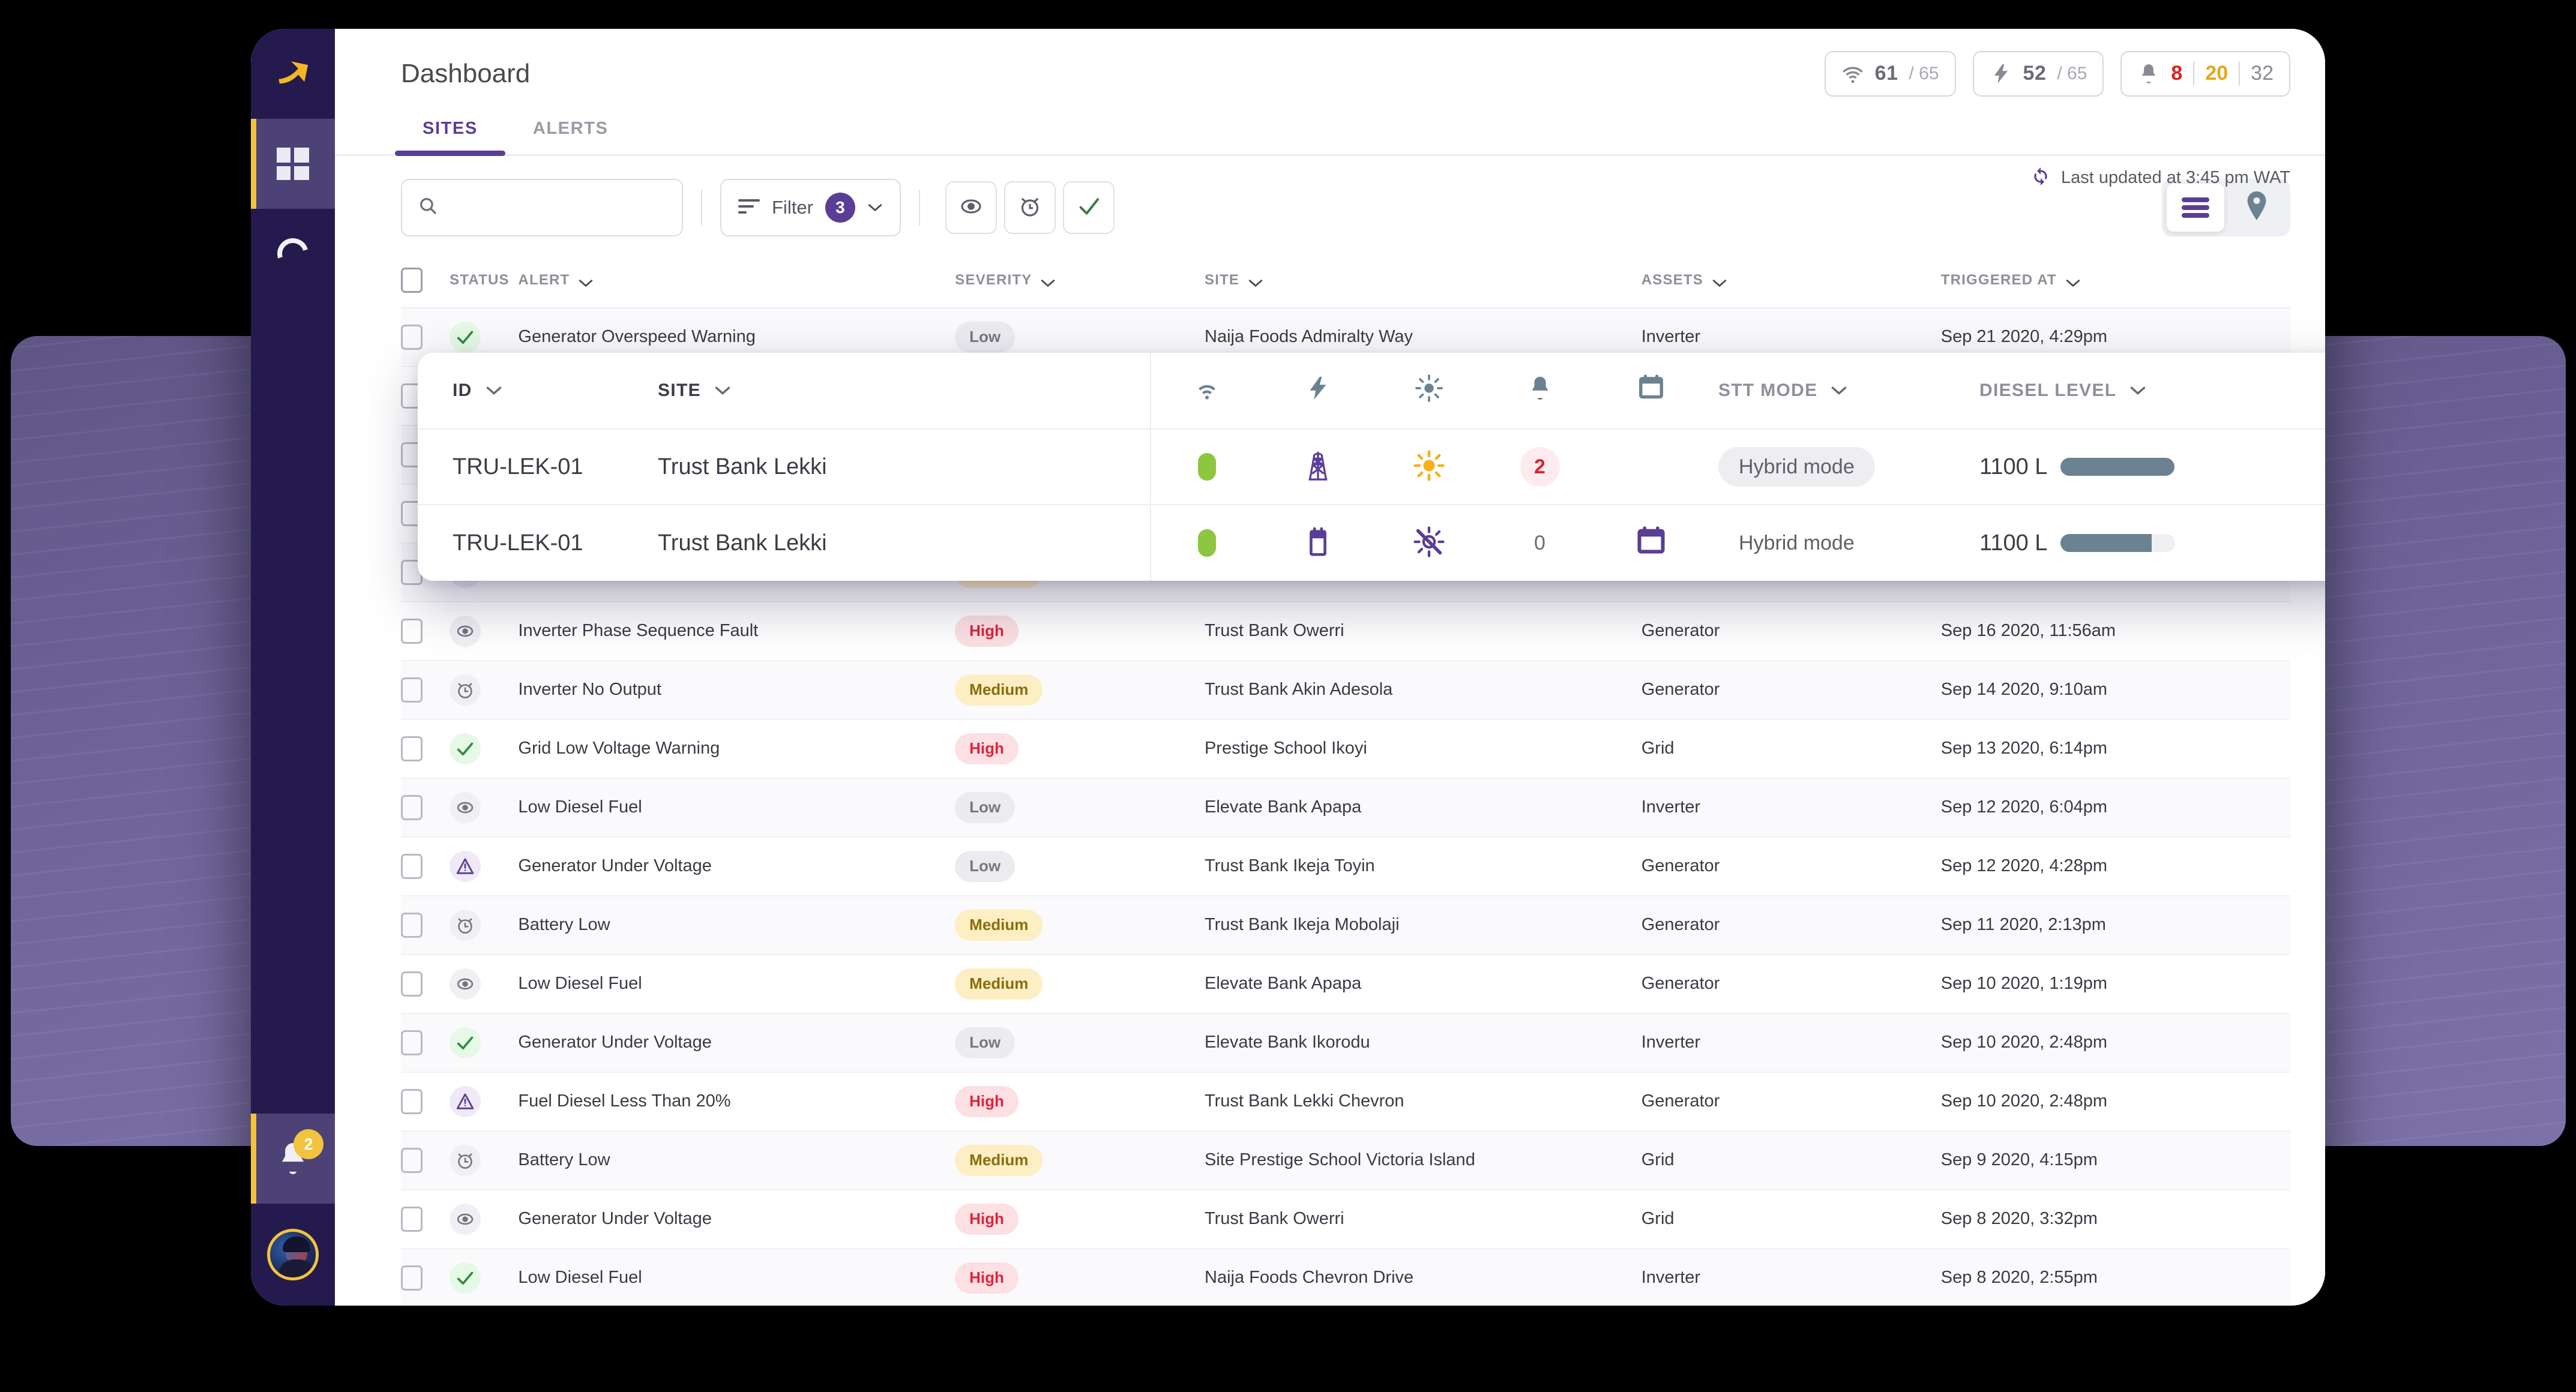 The width and height of the screenshot is (2576, 1392). What do you see at coordinates (1206, 390) in the screenshot?
I see `overlay-col-connectivity` at bounding box center [1206, 390].